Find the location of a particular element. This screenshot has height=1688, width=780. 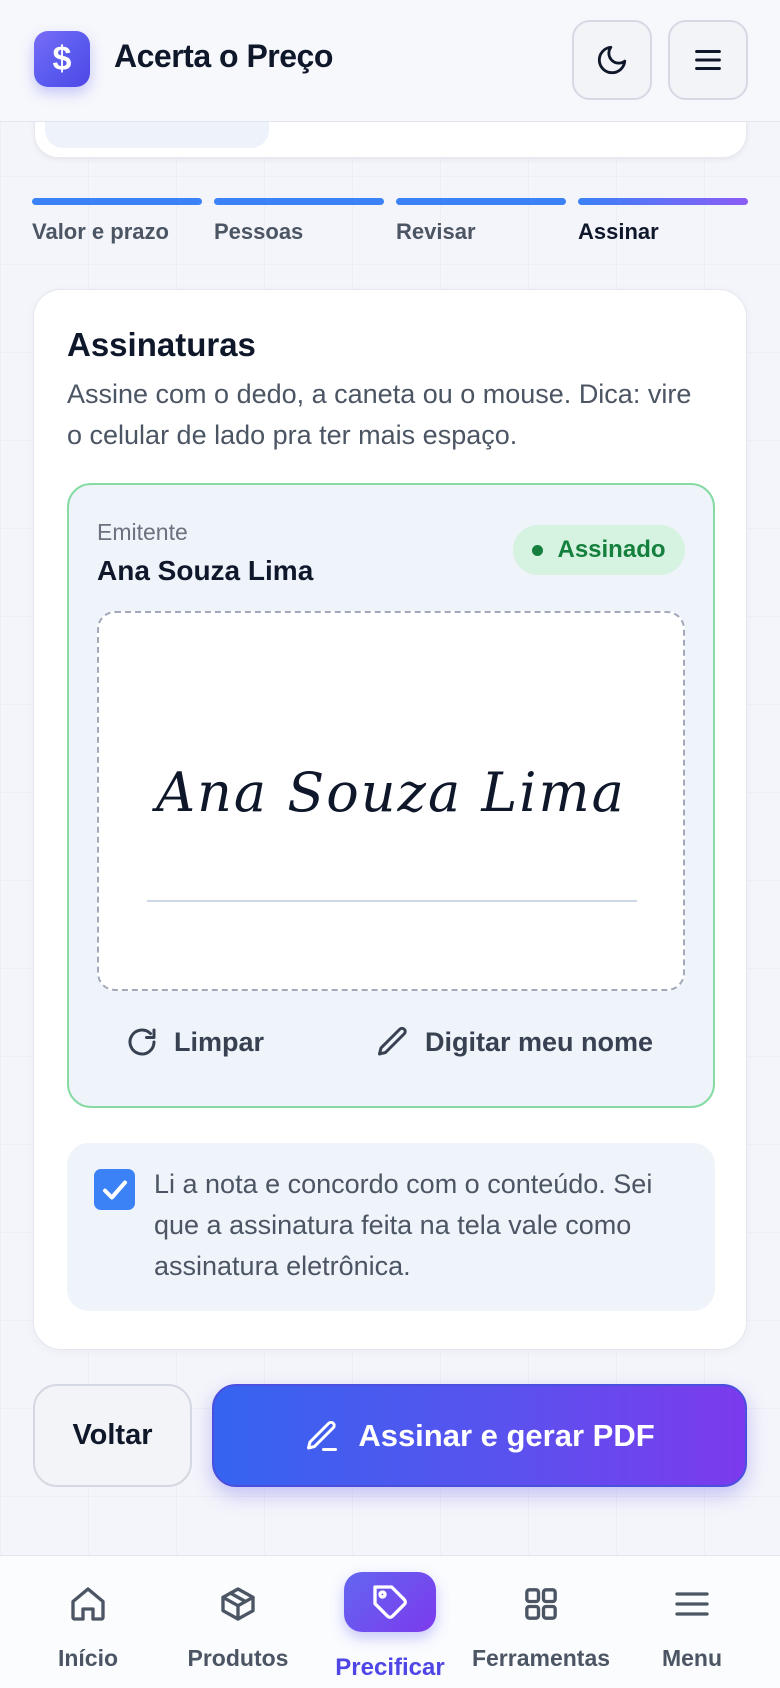

nav-item-menu: Menu is located at coordinates (692, 1622).